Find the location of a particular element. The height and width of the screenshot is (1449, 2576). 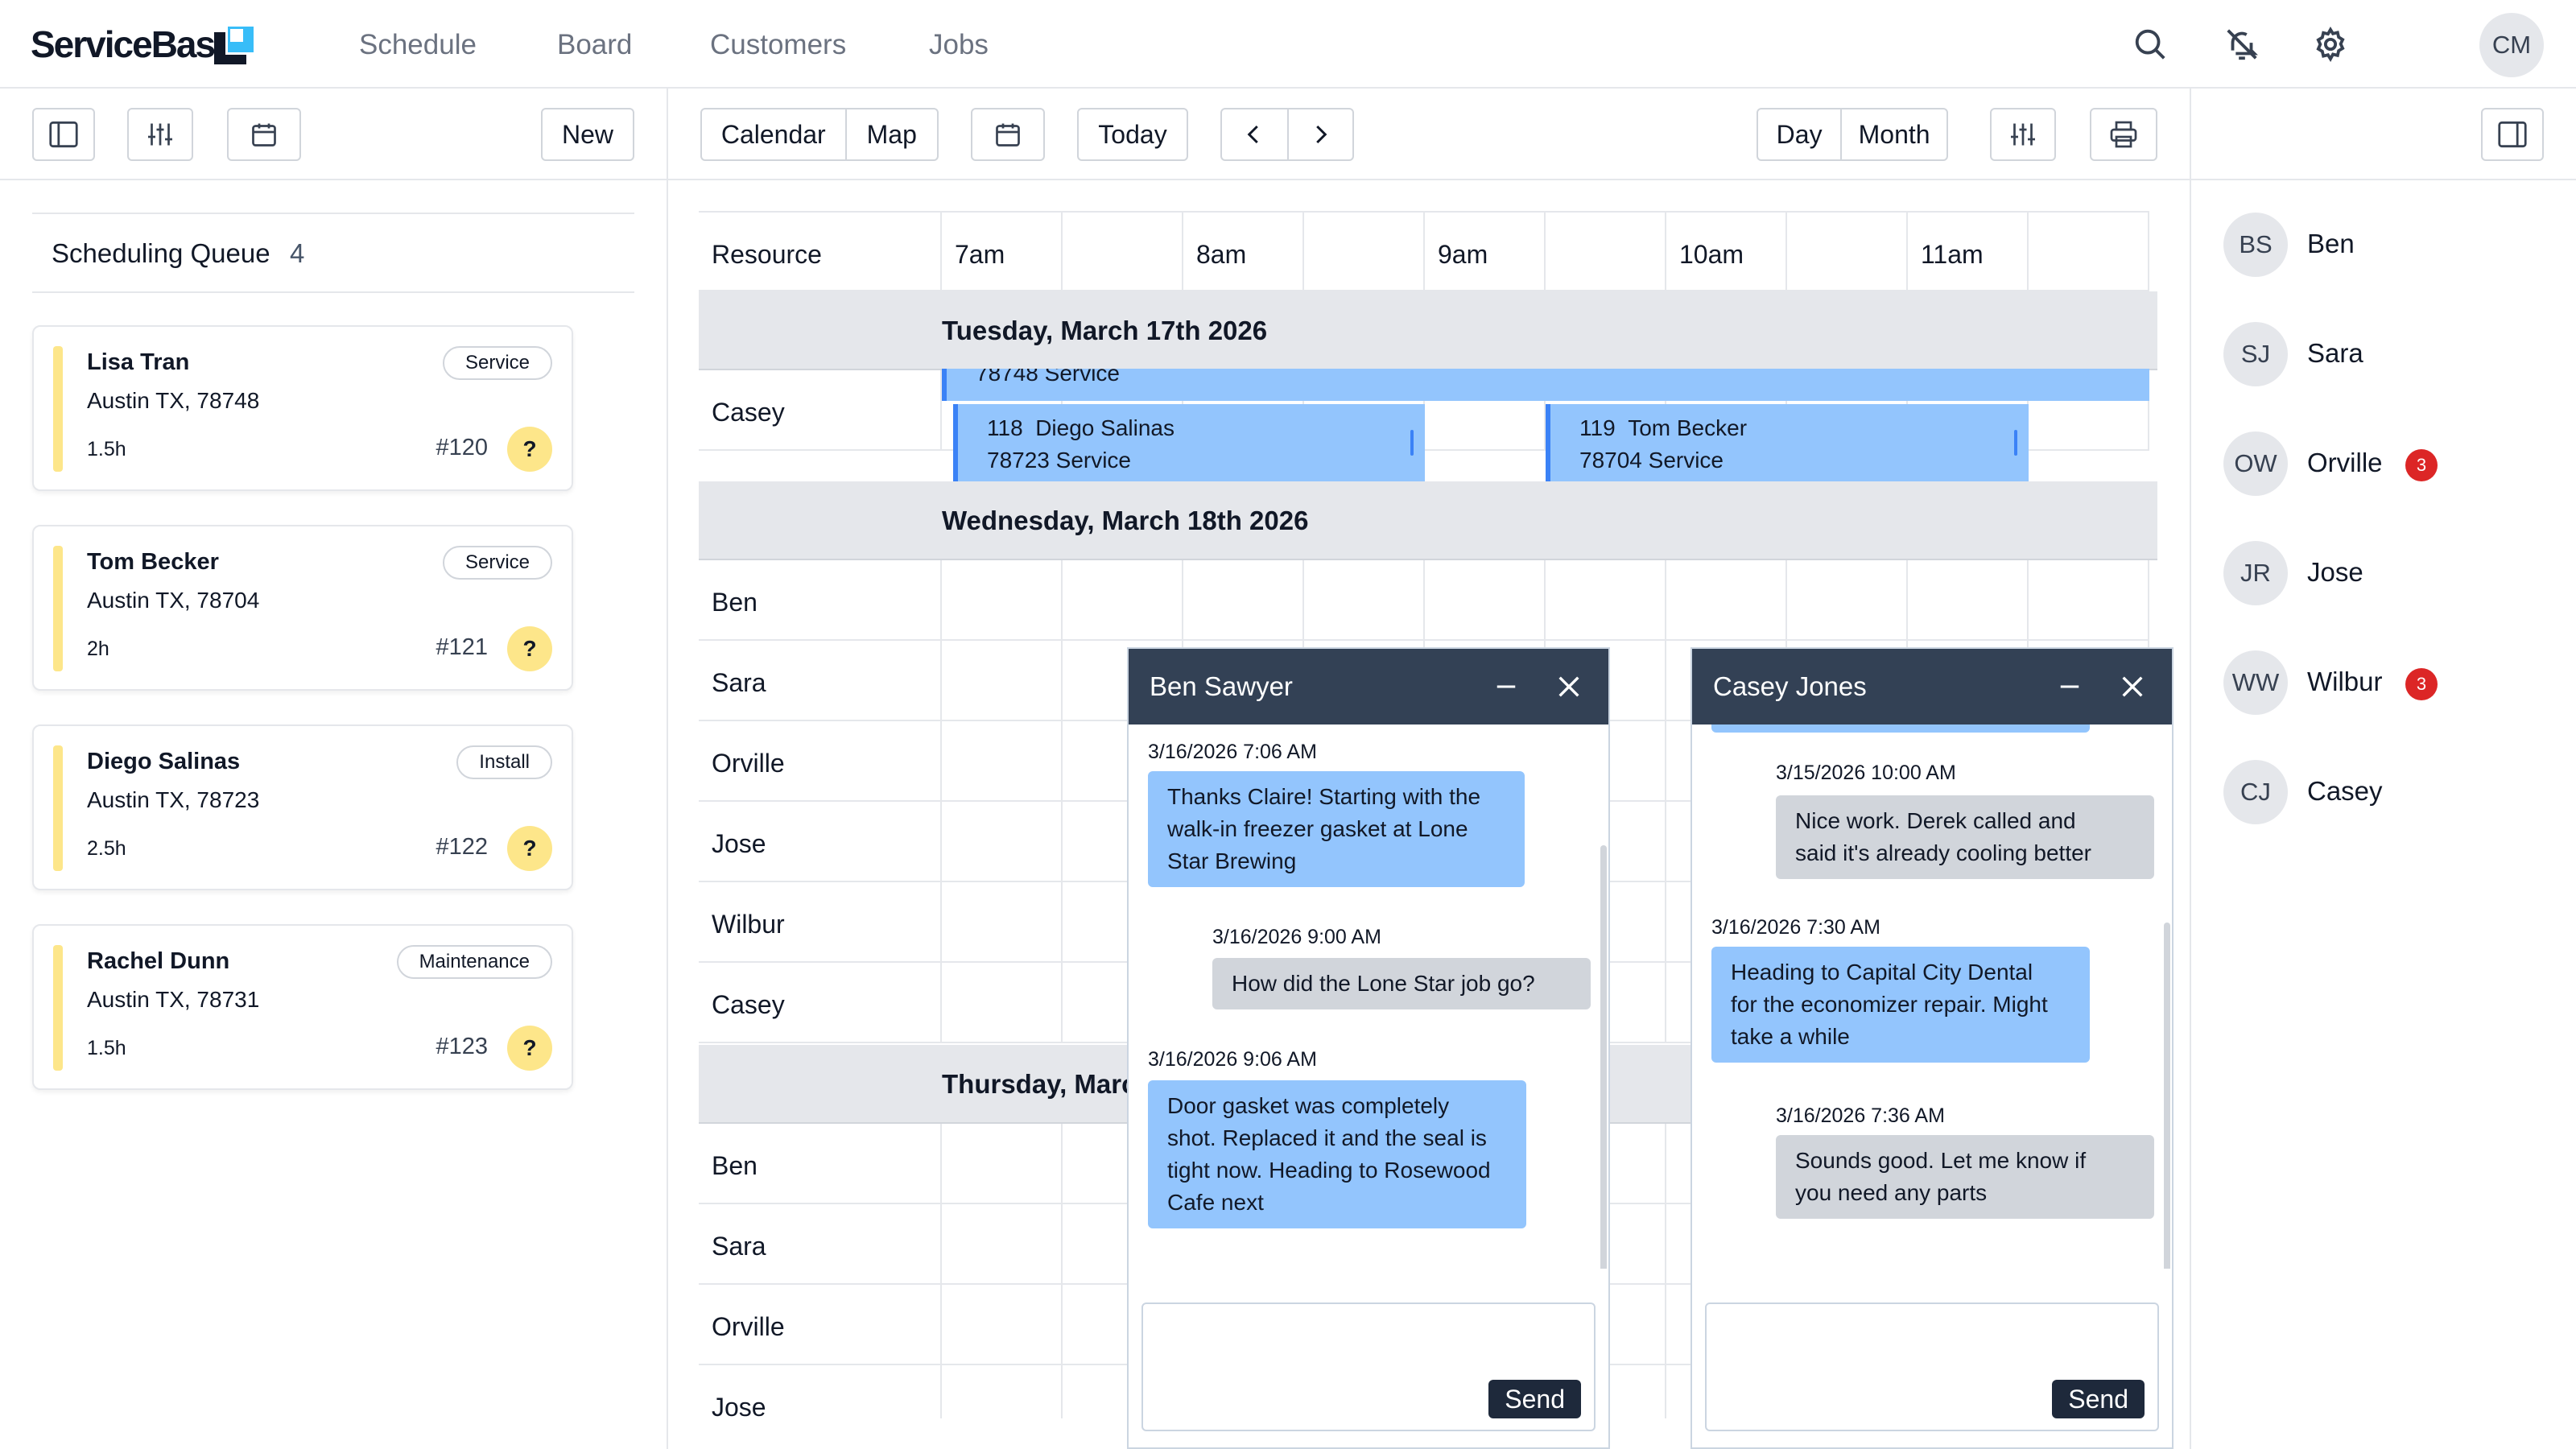

search-icon is located at coordinates (2150, 44).